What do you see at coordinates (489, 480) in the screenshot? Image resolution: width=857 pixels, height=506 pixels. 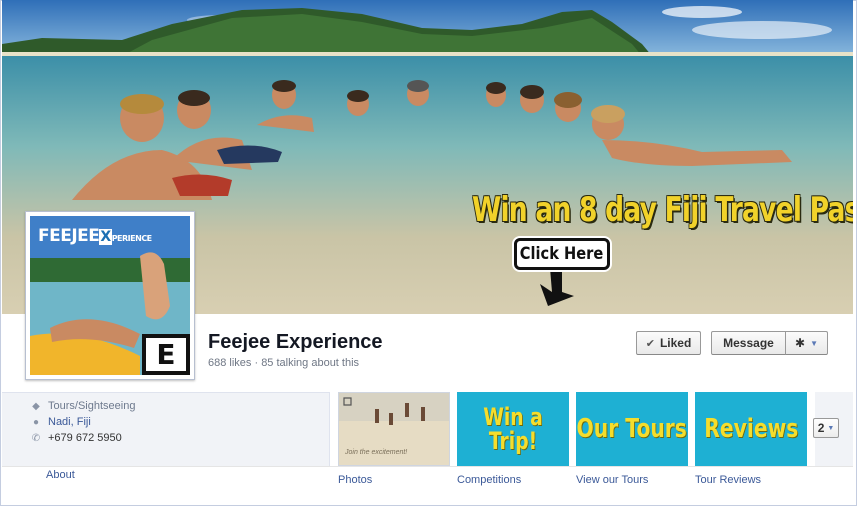 I see `app-label-competitions: Competitions` at bounding box center [489, 480].